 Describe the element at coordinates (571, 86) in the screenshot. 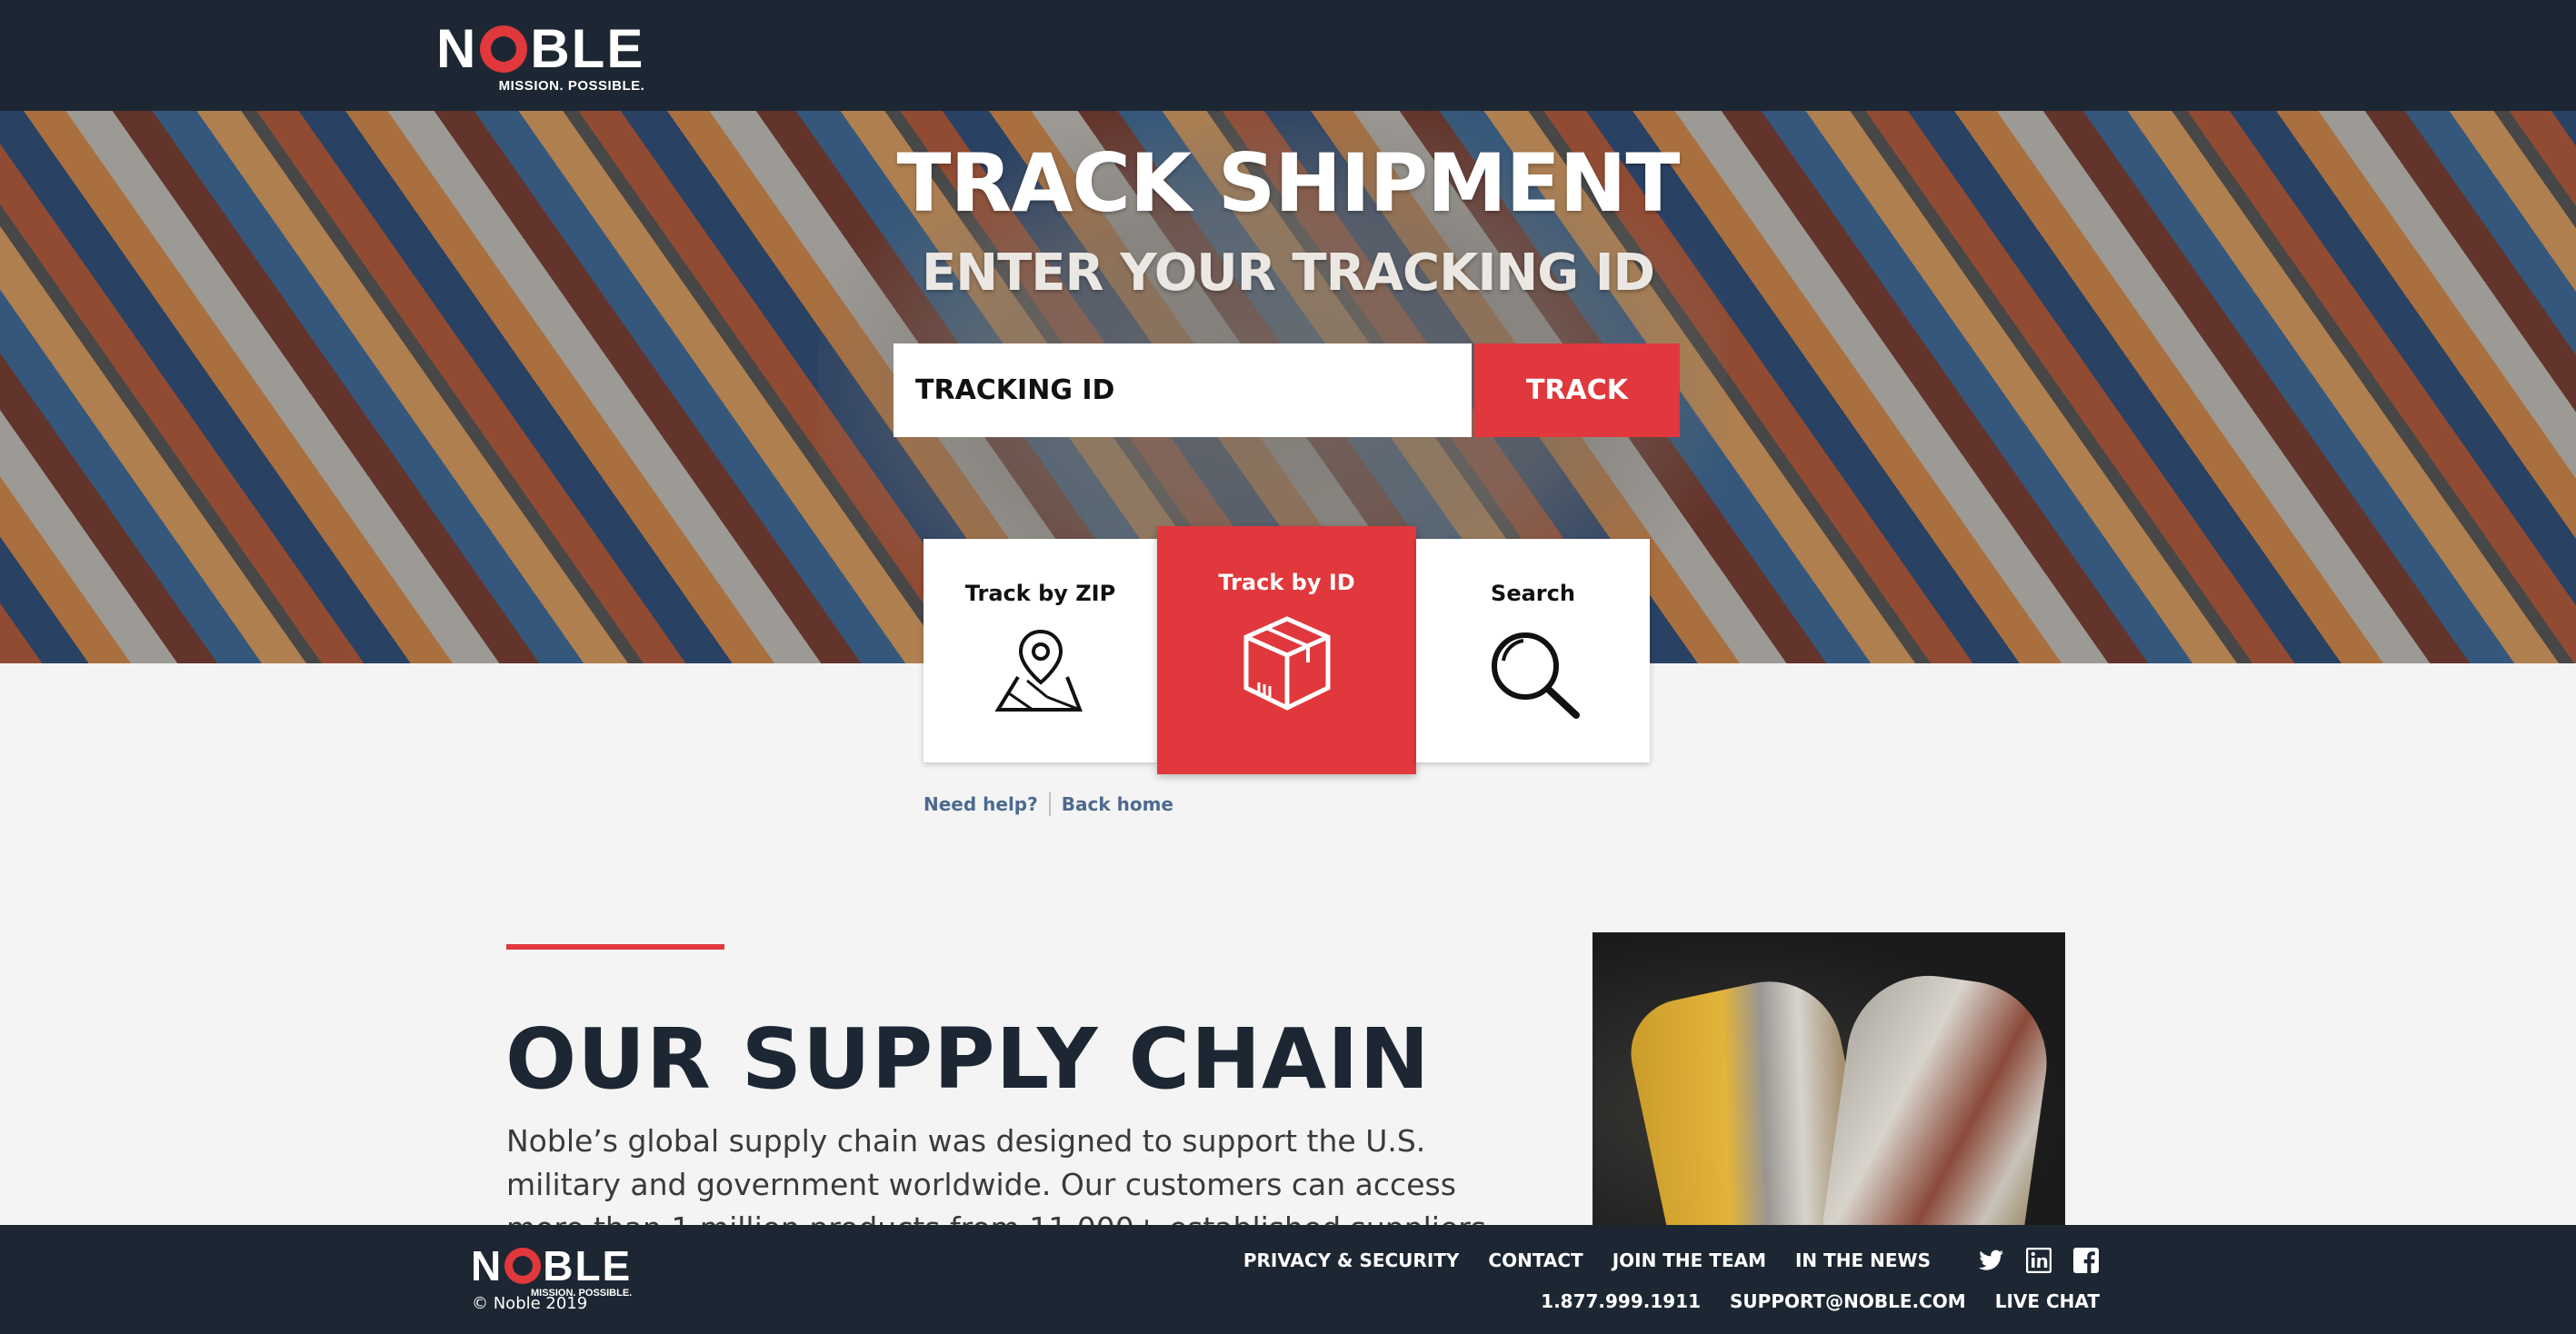

I see `logo-tagline: MISSION. POSSIBLE.` at that location.